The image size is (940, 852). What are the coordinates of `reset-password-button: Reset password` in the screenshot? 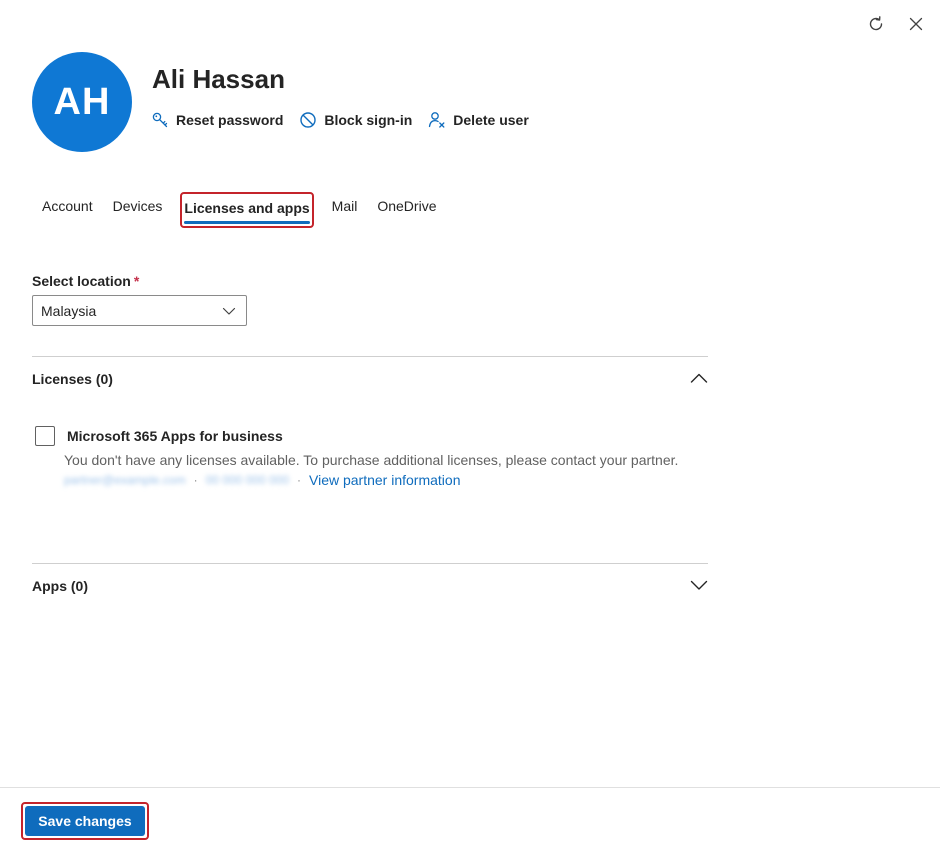 It's located at (217, 120).